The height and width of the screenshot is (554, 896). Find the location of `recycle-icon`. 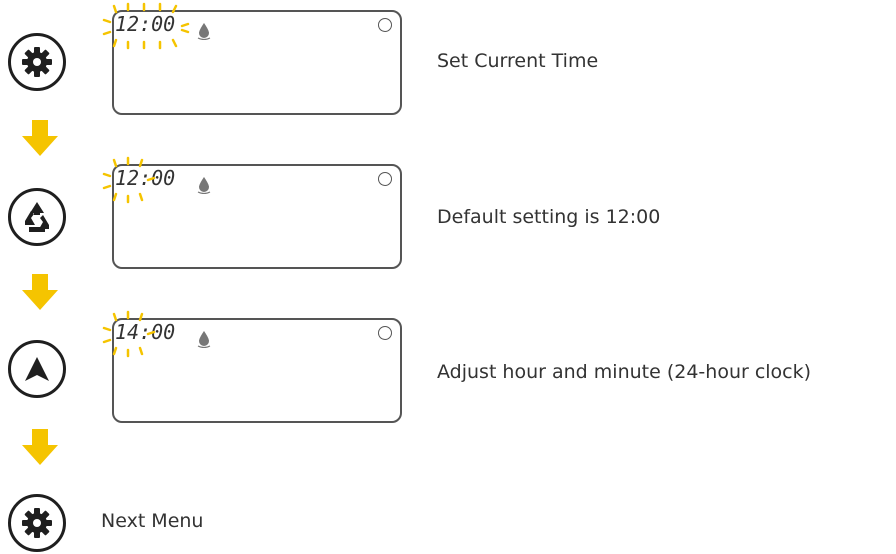

recycle-icon is located at coordinates (37, 217).